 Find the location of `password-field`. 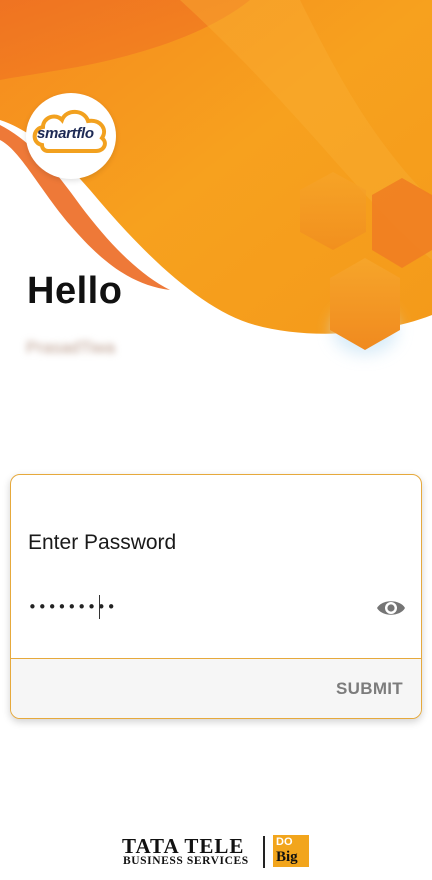

password-field is located at coordinates (191, 607).